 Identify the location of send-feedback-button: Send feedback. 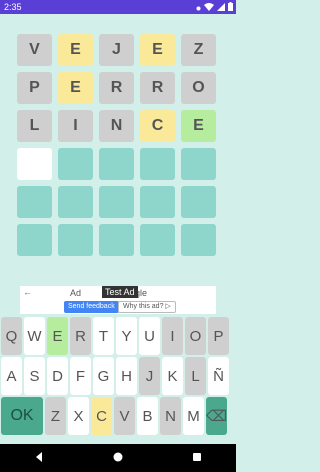
(91, 307).